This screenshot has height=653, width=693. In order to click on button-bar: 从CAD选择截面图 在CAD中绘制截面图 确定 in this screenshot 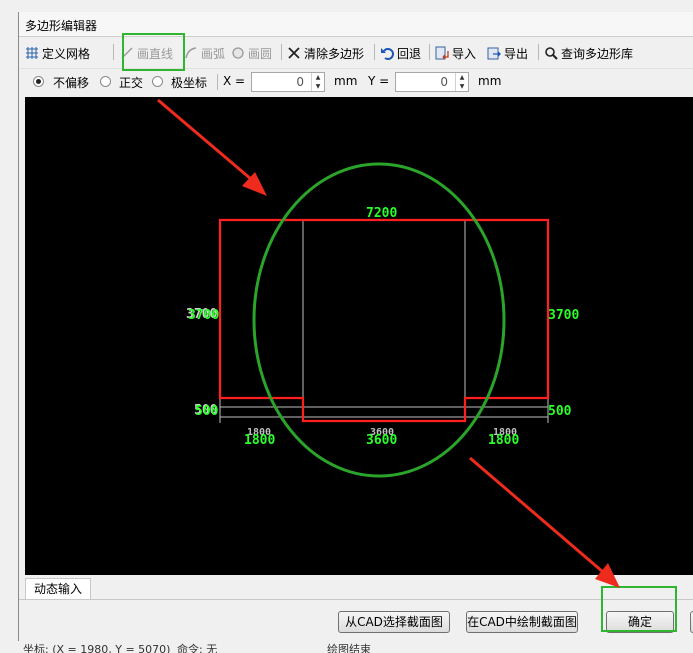, I will do `click(356, 620)`.